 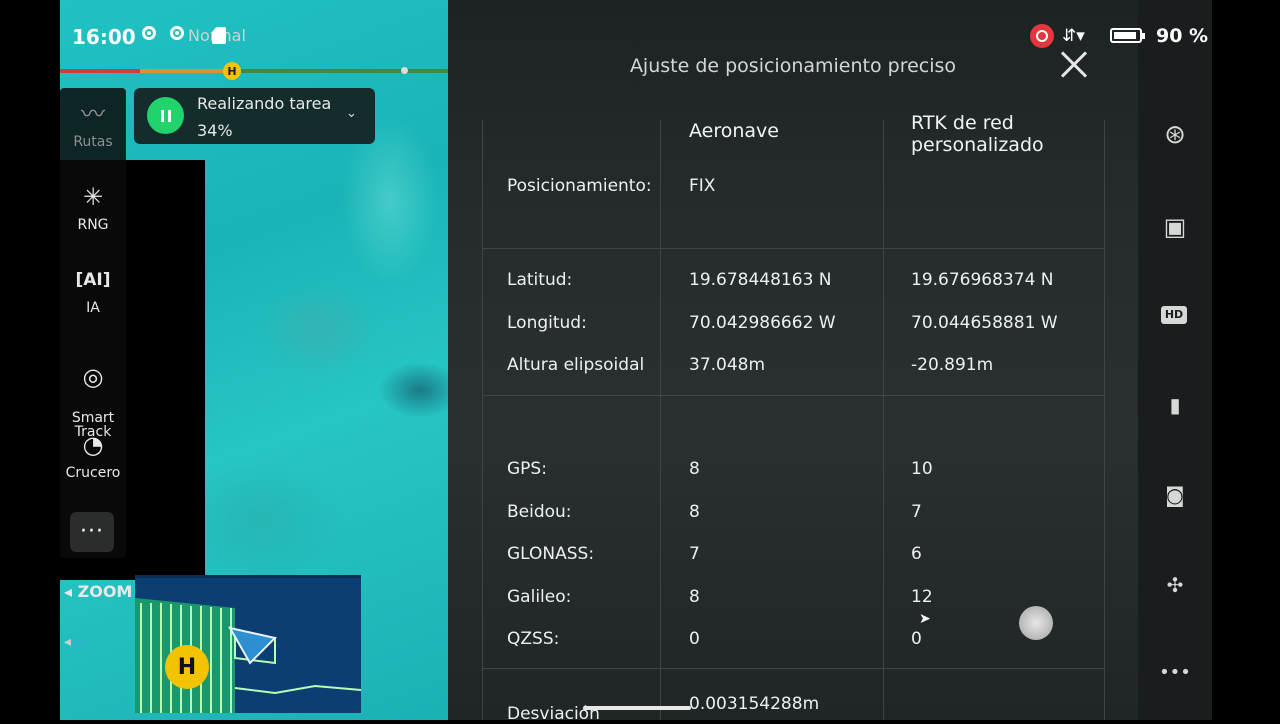 What do you see at coordinates (1175, 405) in the screenshot?
I see `battery-swap-icon: ▮` at bounding box center [1175, 405].